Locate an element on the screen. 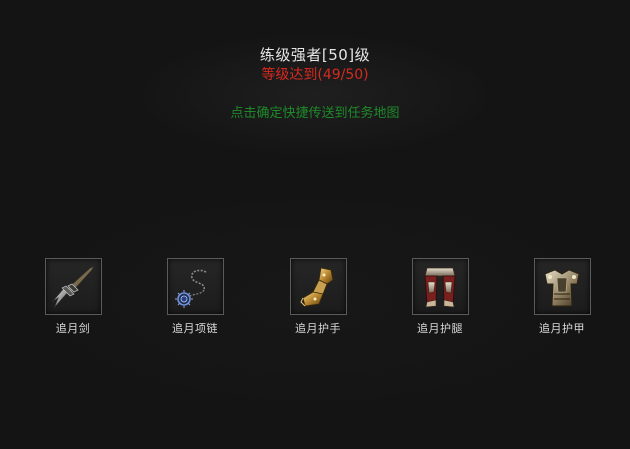  reward-item-necklace: 追月项链 is located at coordinates (195, 297).